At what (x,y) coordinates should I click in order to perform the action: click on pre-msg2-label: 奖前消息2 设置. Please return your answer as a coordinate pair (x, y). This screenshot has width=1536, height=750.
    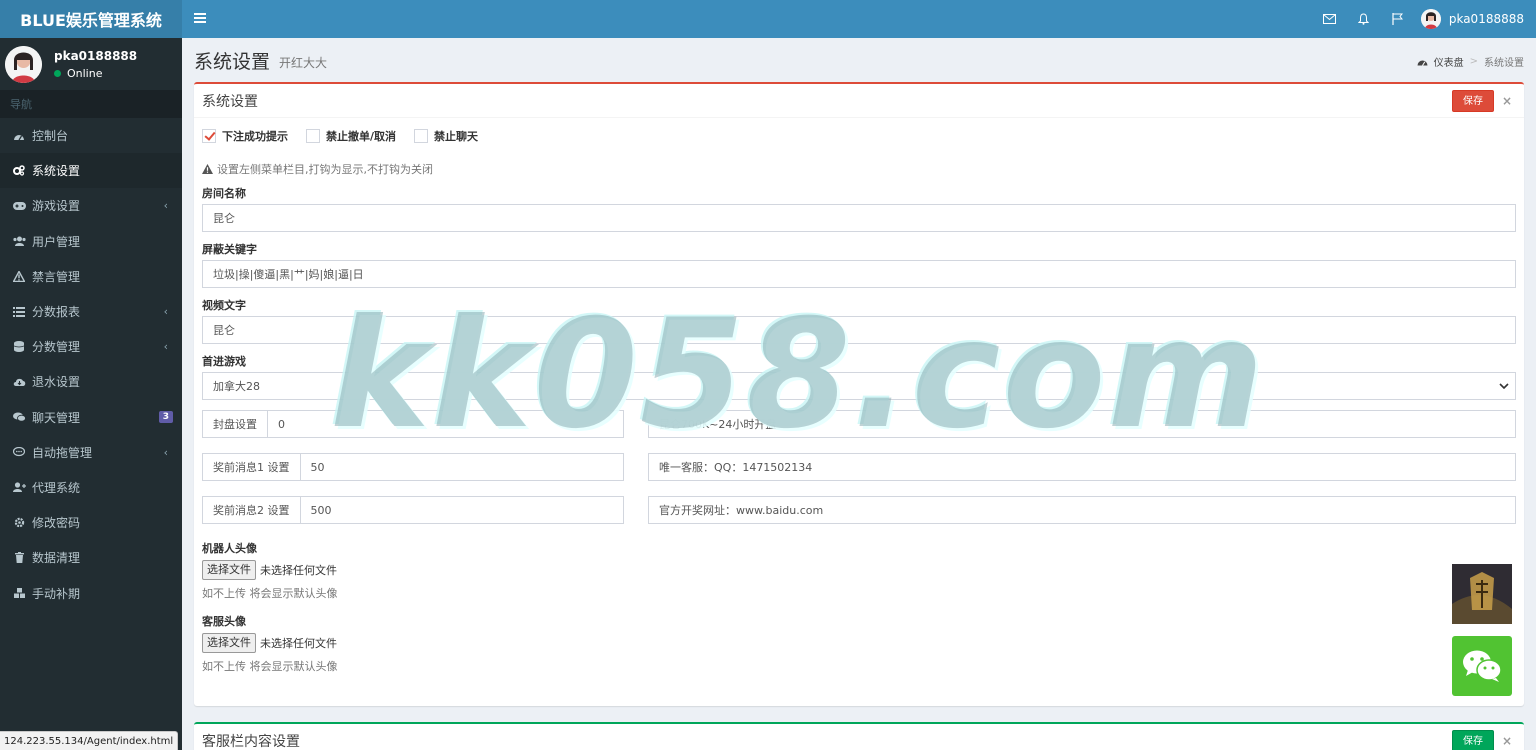
    Looking at the image, I should click on (252, 510).